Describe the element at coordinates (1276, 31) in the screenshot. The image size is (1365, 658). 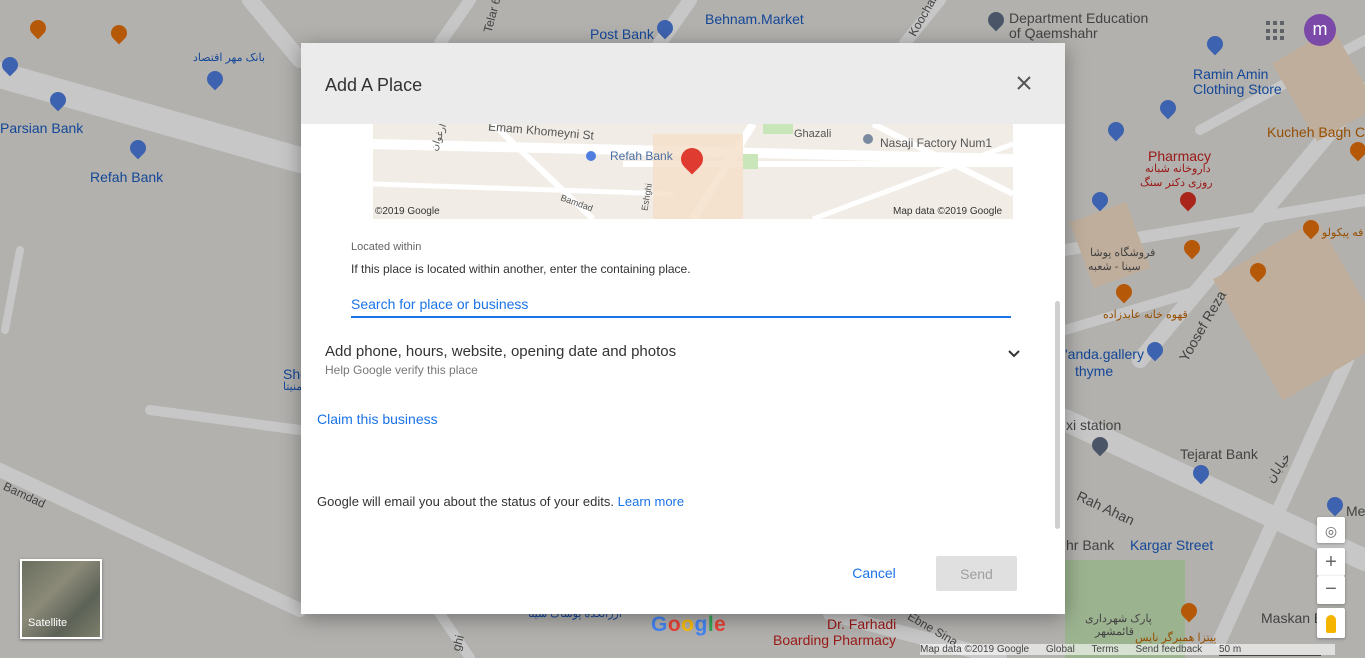
I see `apps-grid-icon` at that location.